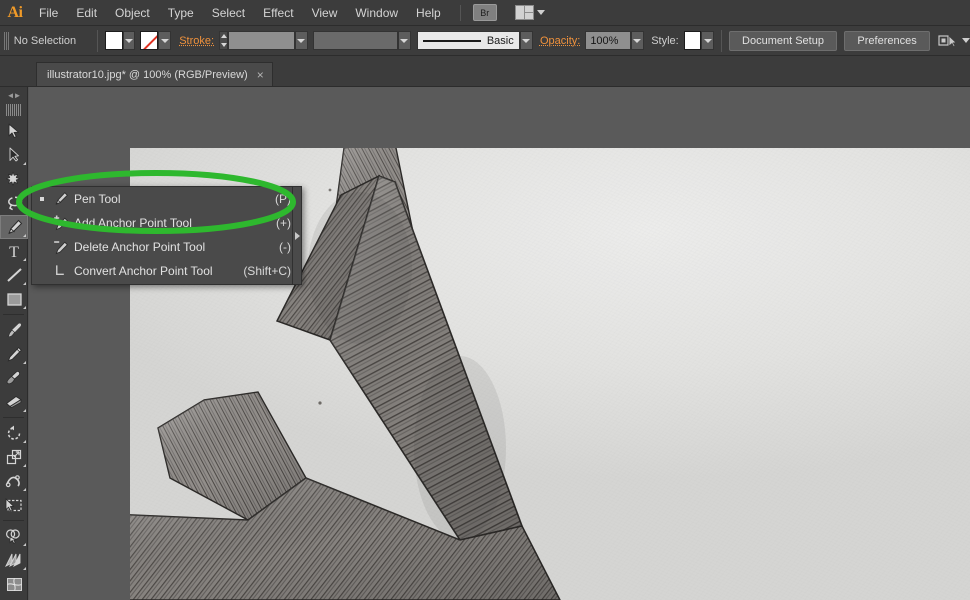 The width and height of the screenshot is (970, 600). I want to click on brush-definition-field: Basic, so click(468, 40).